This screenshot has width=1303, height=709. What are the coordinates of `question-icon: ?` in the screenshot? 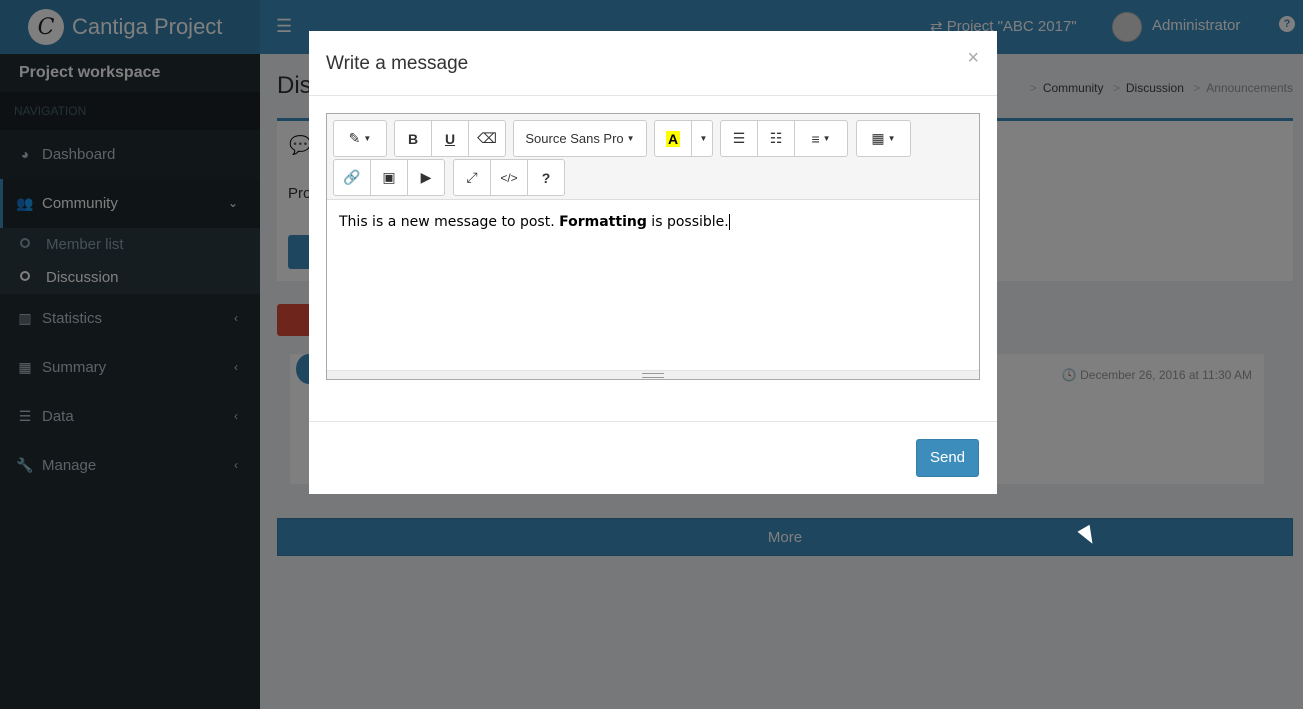 It's located at (546, 177).